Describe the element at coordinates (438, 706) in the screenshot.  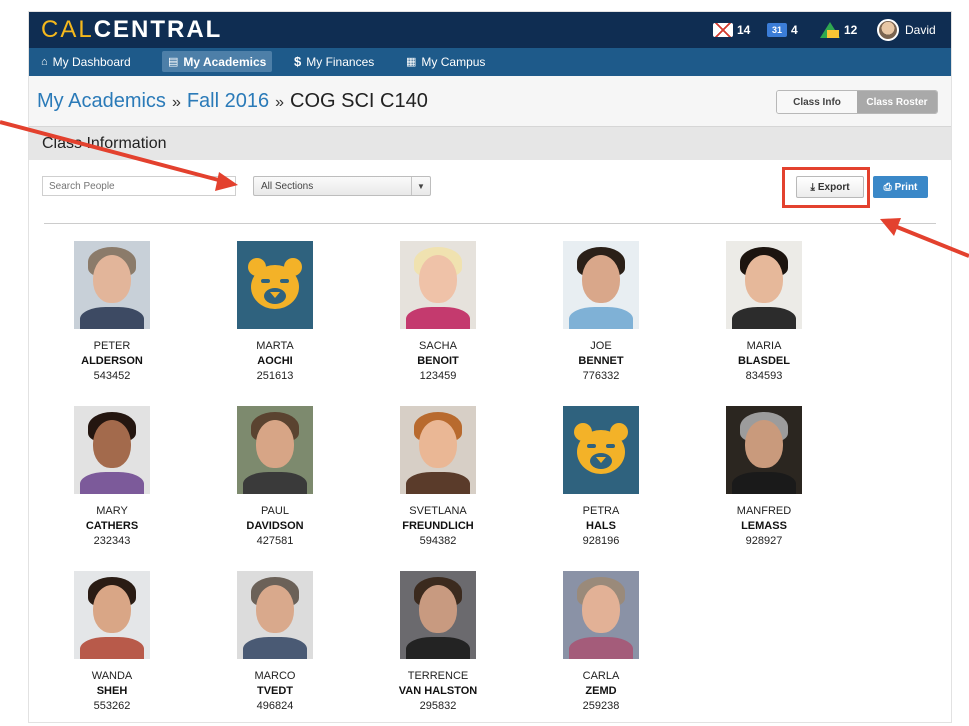
I see `person-student-id: 295832` at that location.